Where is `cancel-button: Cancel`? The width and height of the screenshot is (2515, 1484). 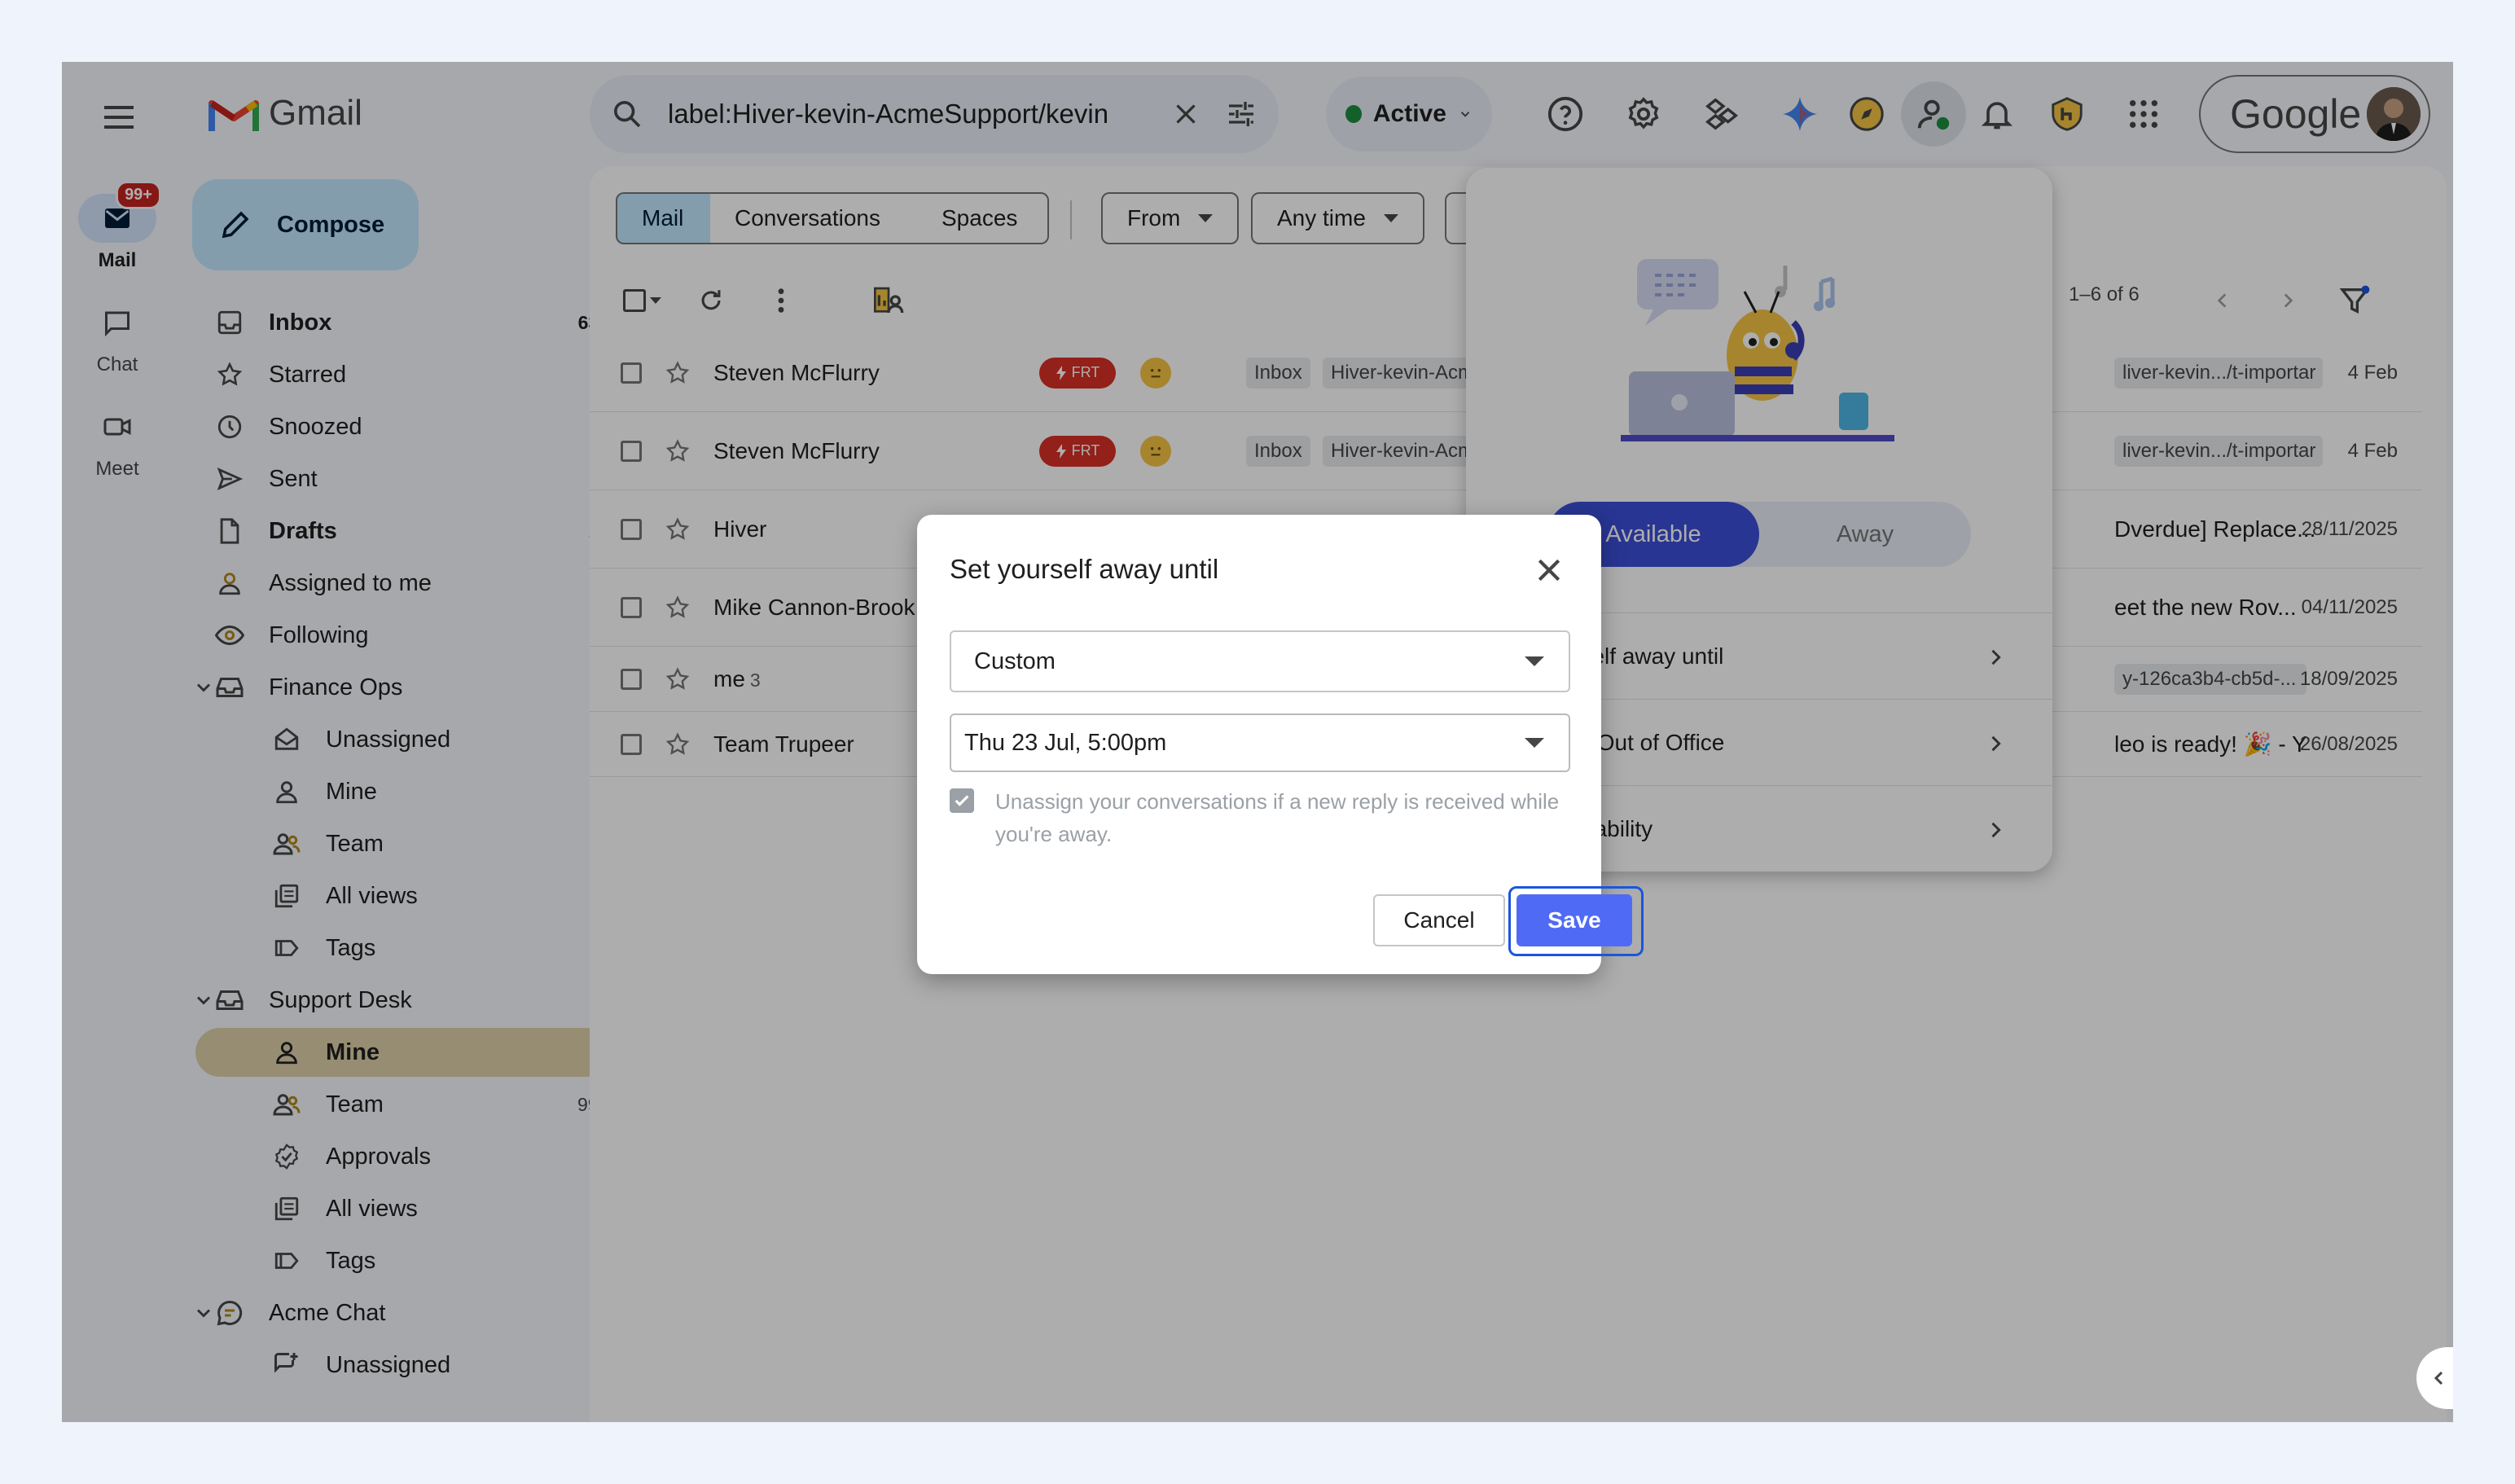
cancel-button: Cancel is located at coordinates (1439, 920).